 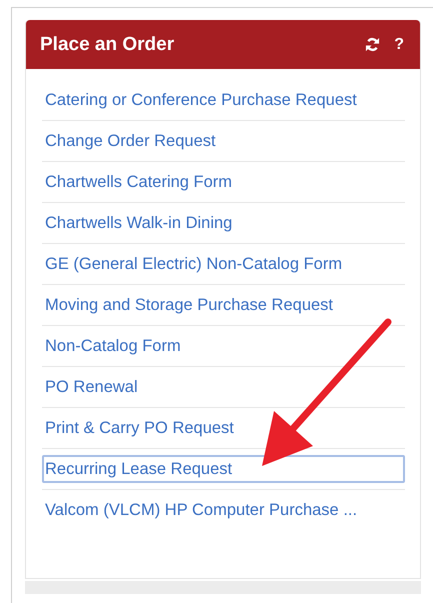 What do you see at coordinates (399, 45) in the screenshot?
I see `help-button: ?` at bounding box center [399, 45].